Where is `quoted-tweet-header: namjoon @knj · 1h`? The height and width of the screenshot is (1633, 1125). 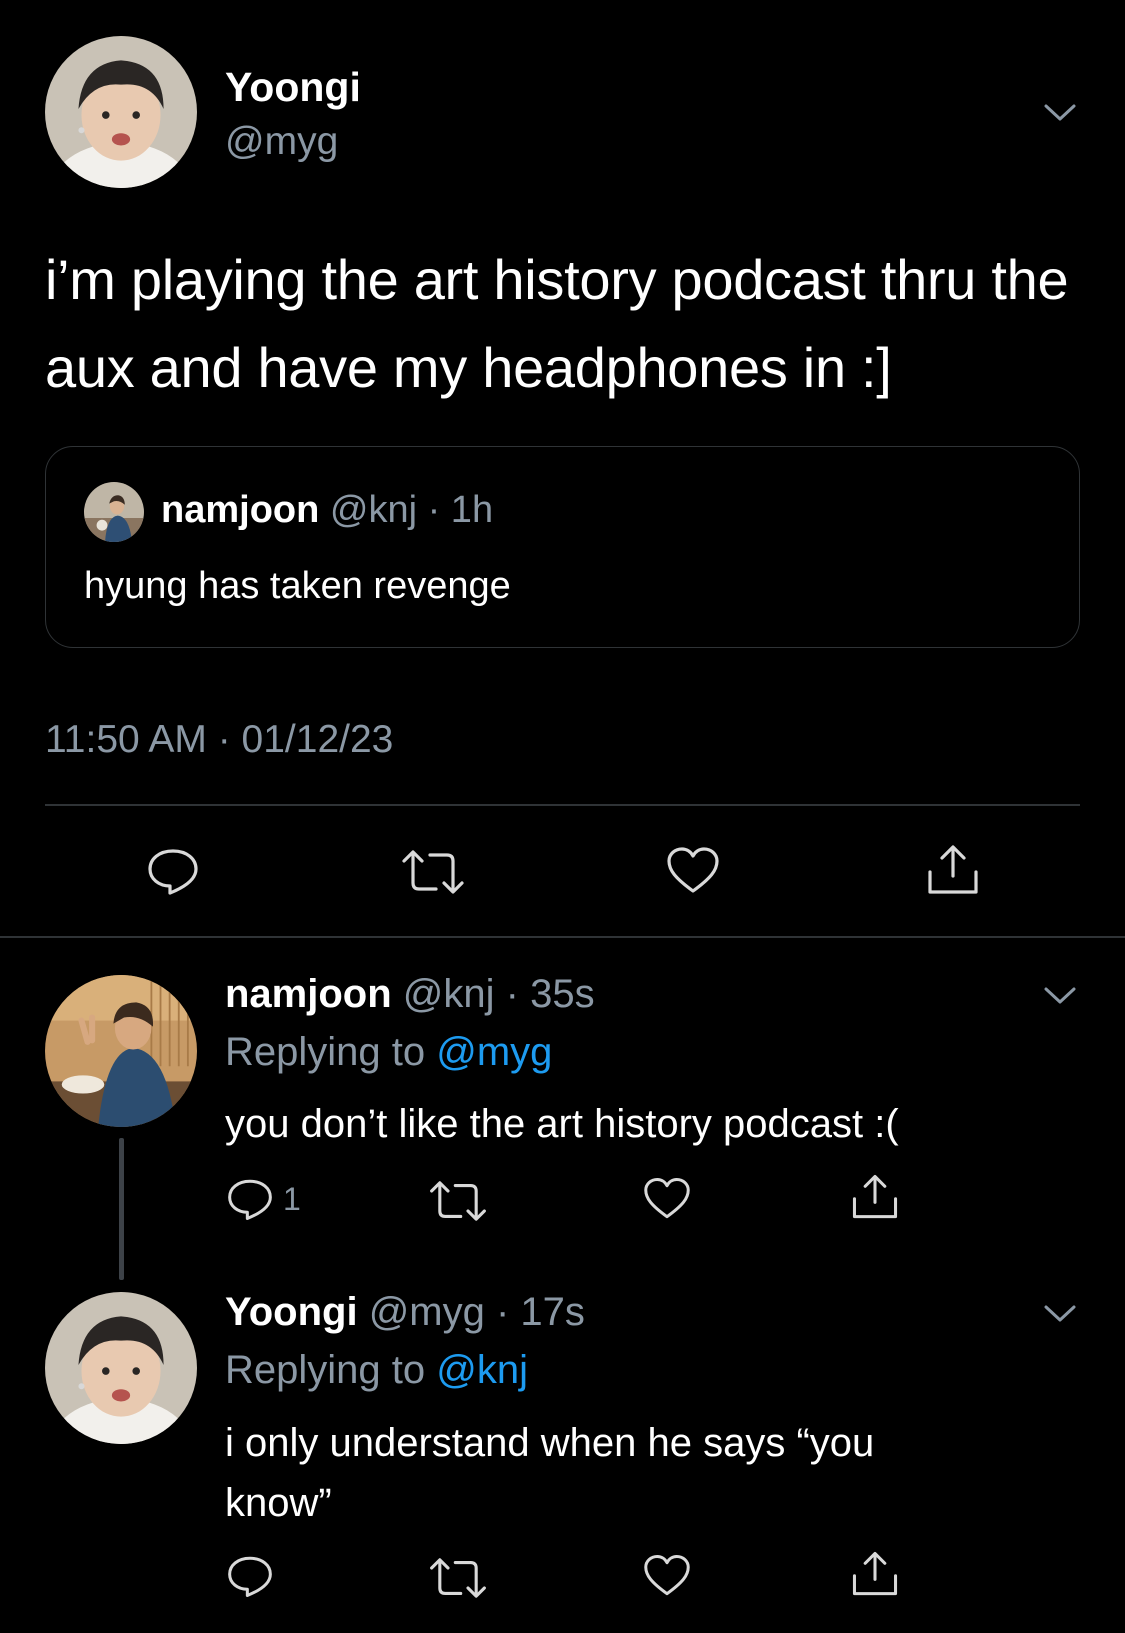
quoted-tweet-header: namjoon @knj · 1h is located at coordinates (327, 510).